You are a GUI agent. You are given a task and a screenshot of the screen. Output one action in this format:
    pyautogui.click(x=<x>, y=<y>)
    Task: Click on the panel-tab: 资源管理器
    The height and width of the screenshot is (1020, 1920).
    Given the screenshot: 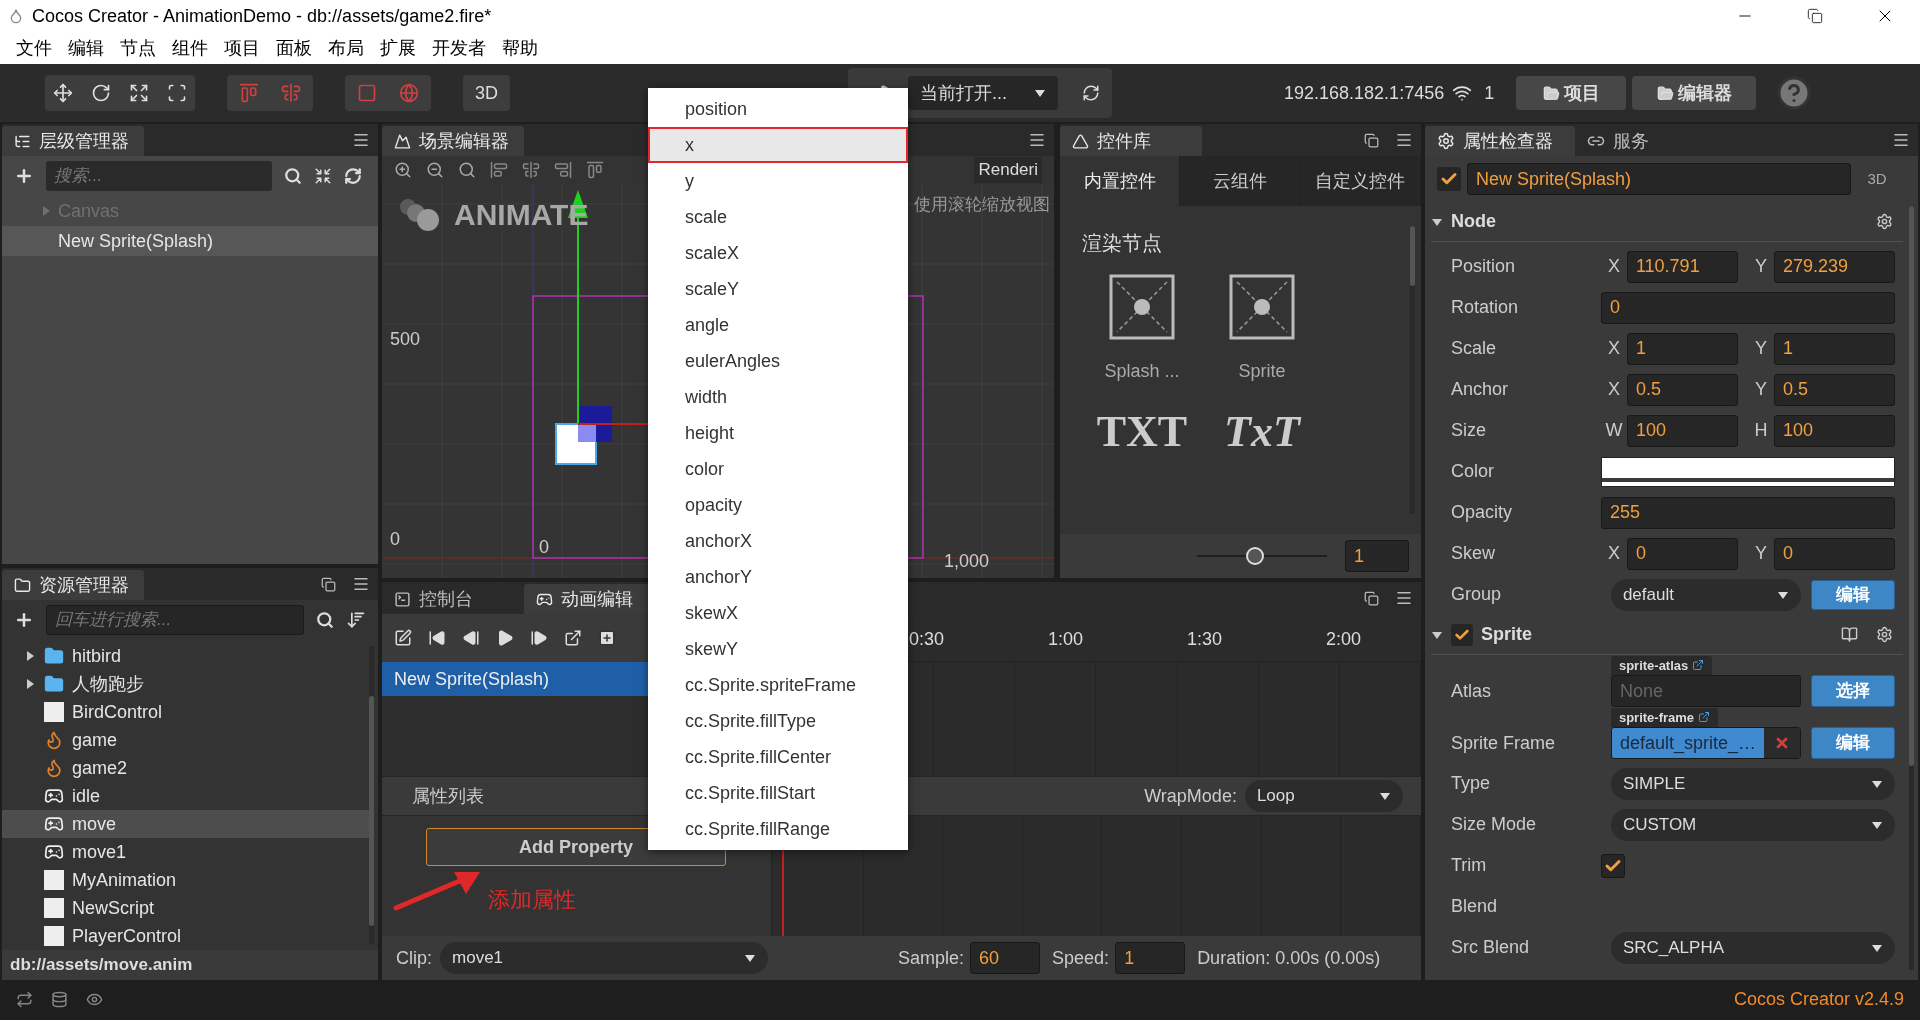 What is the action you would take?
    pyautogui.click(x=73, y=585)
    